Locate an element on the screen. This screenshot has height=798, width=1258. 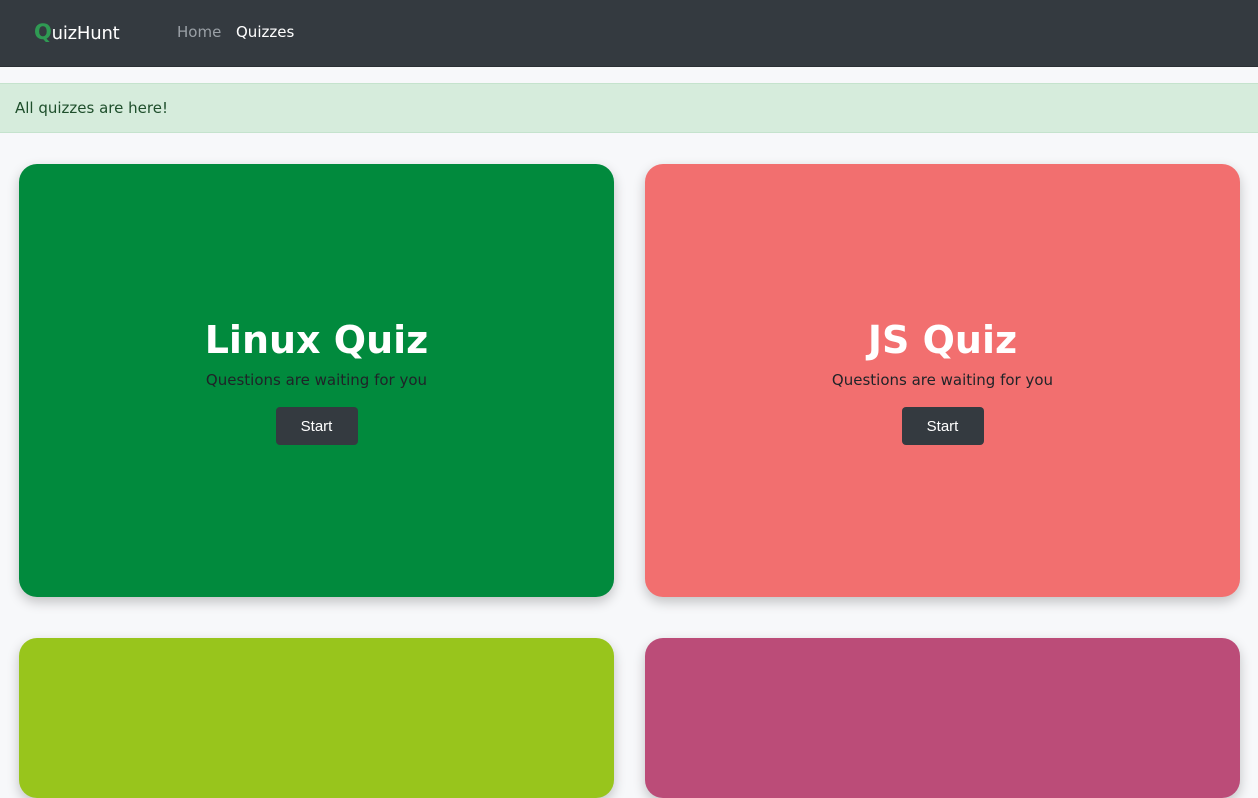
alert-text: All quizzes are here! is located at coordinates (91, 108).